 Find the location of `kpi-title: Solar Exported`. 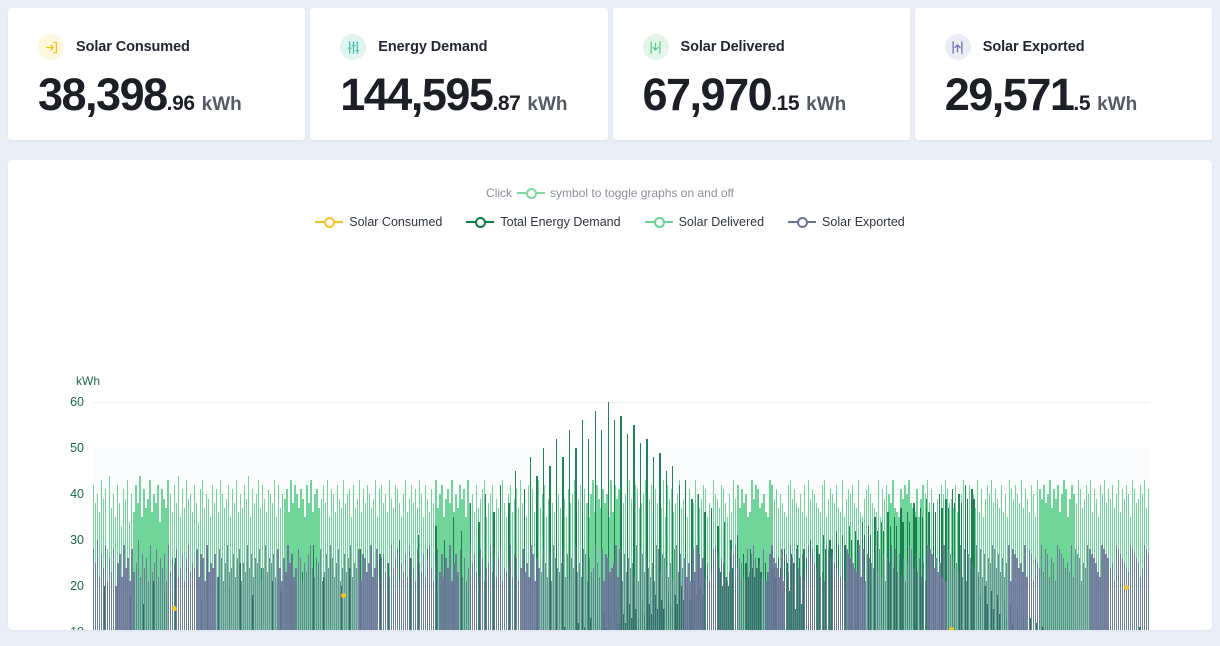

kpi-title: Solar Exported is located at coordinates (1033, 47).